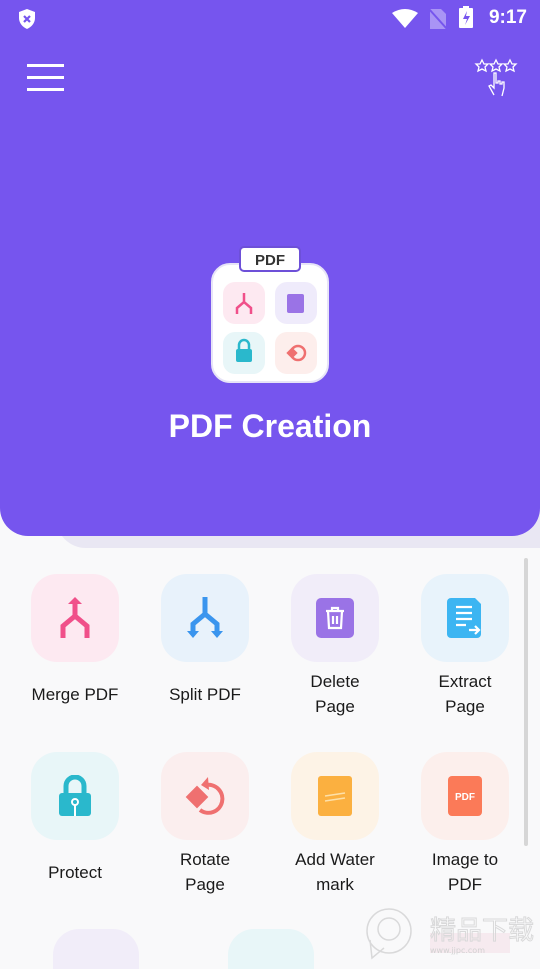  What do you see at coordinates (464, 618) in the screenshot?
I see `extract-page-icon` at bounding box center [464, 618].